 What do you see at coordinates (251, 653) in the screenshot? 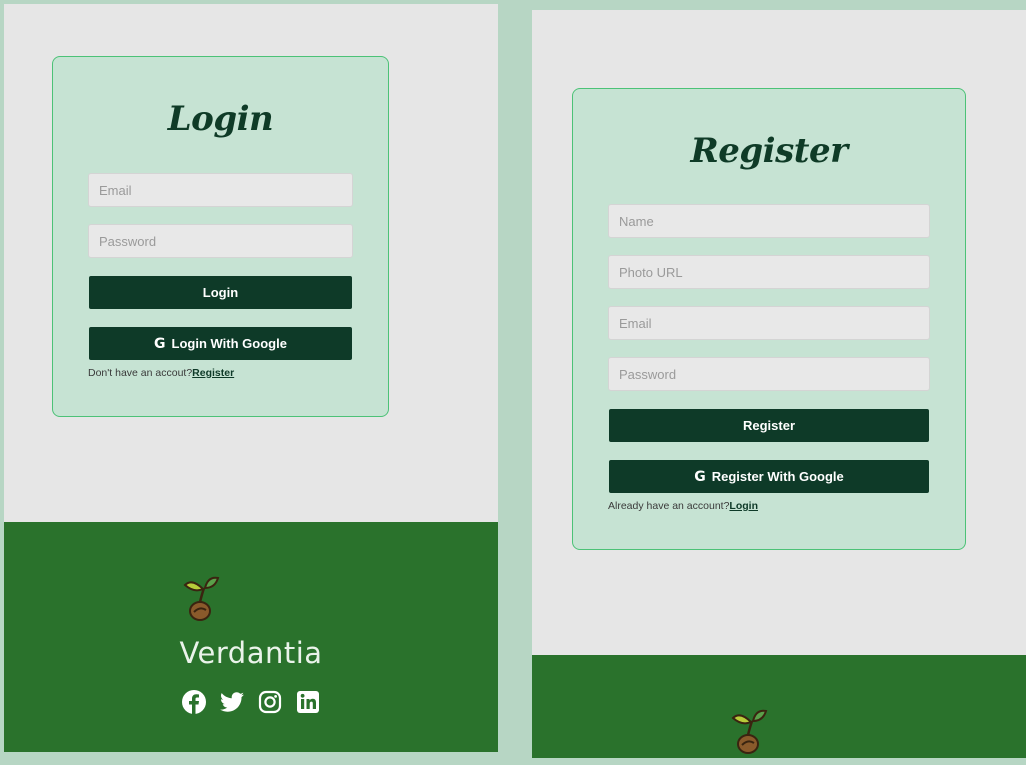
I see `brand-name: Verdantia` at bounding box center [251, 653].